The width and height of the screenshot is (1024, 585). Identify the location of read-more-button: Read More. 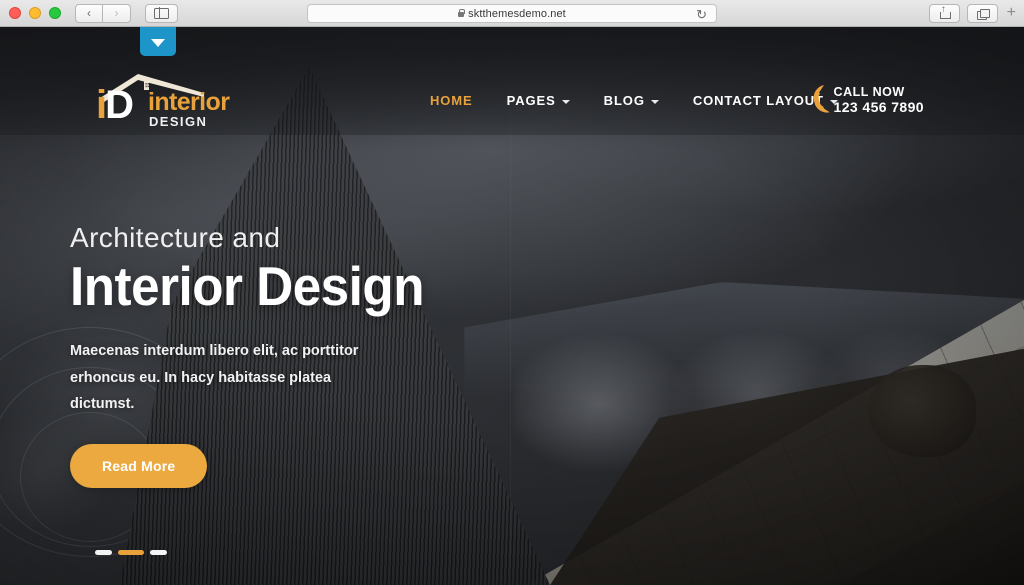
(139, 466).